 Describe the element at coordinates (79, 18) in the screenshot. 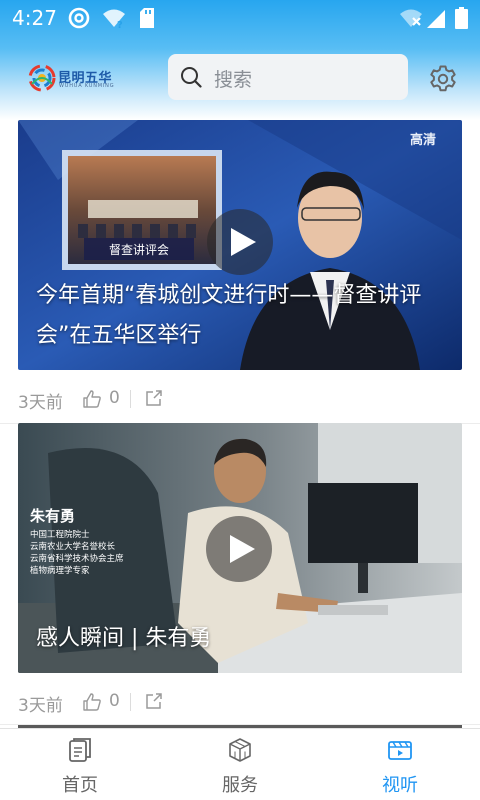

I see `at-sign-icon` at that location.